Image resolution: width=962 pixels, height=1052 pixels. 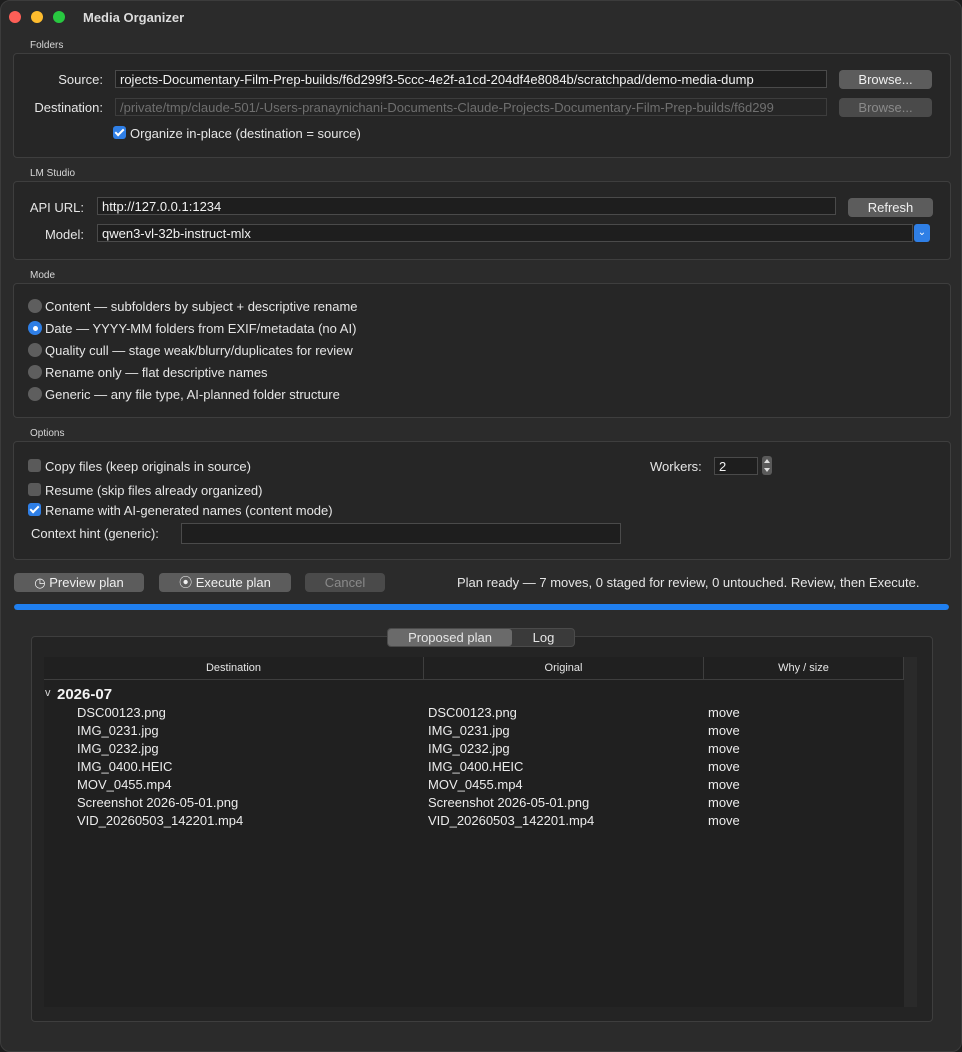 I want to click on execute-icon: ⦿, so click(x=186, y=582).